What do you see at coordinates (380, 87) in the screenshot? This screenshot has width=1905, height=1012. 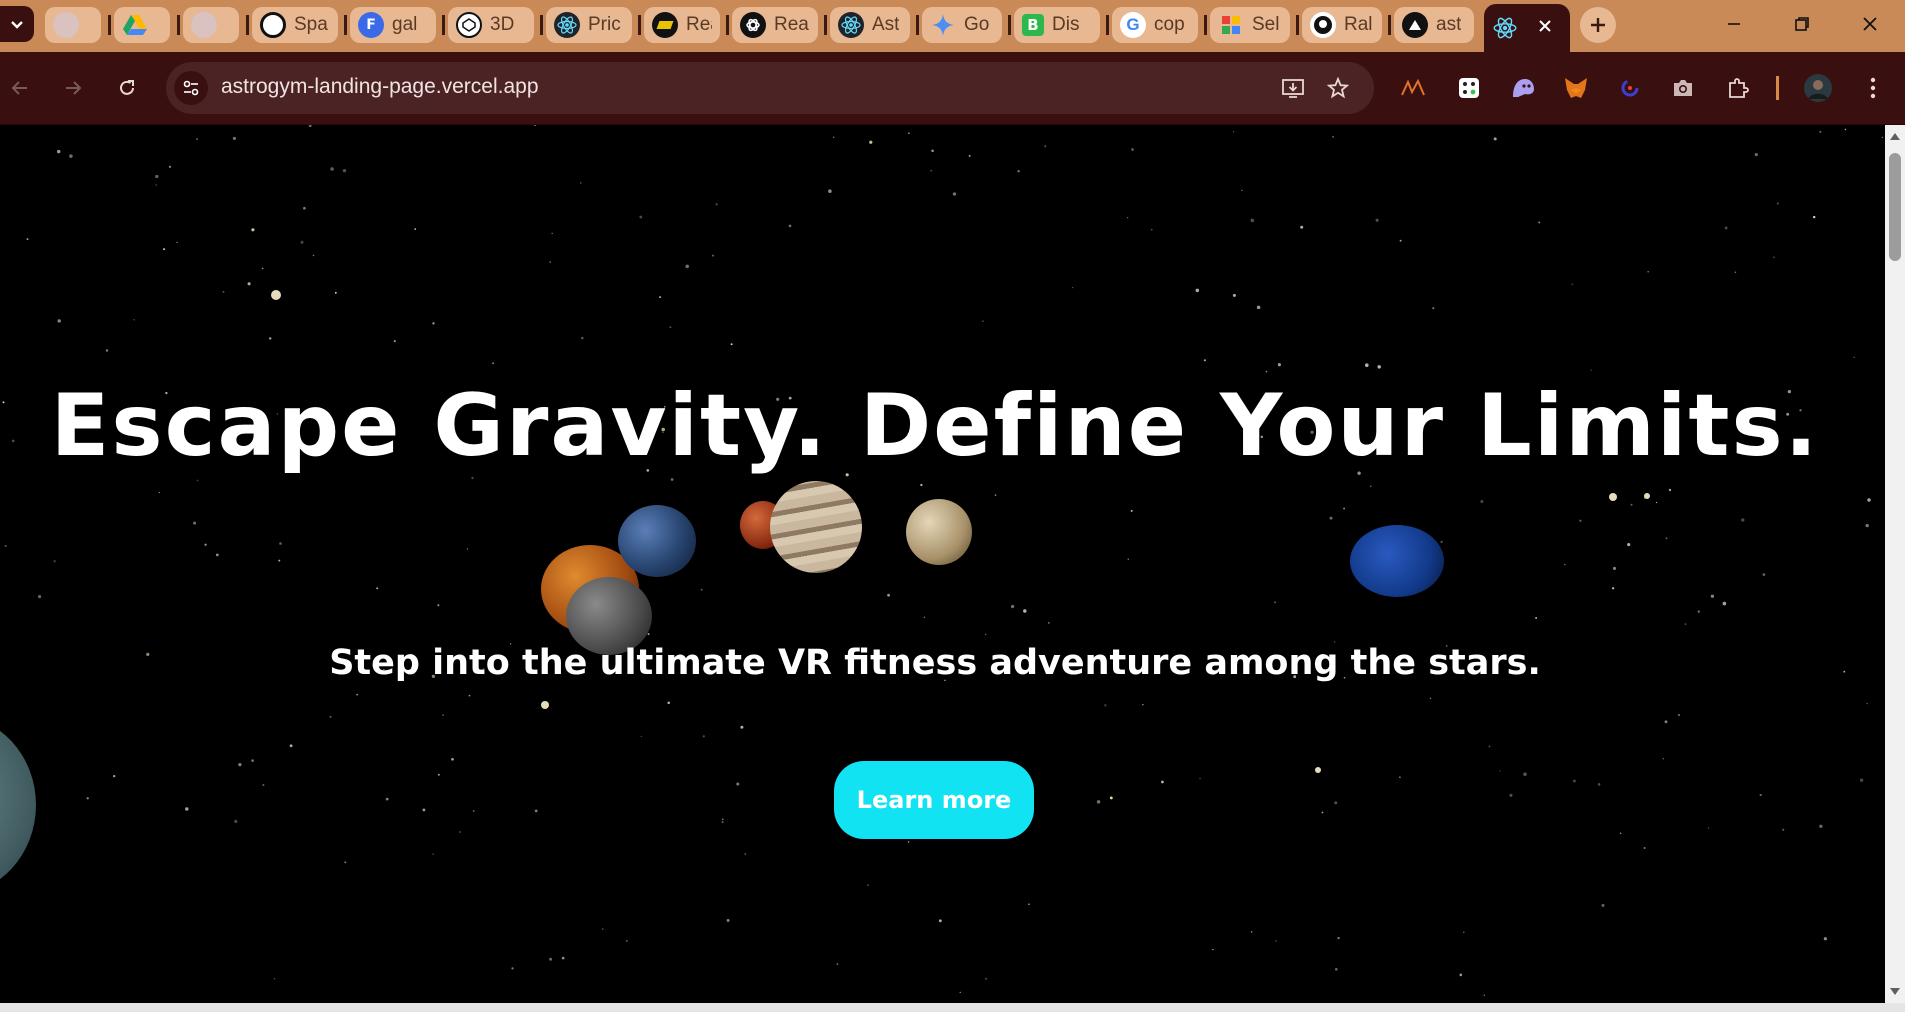 I see `url-text: astrogym-landing-page.vercel.app` at bounding box center [380, 87].